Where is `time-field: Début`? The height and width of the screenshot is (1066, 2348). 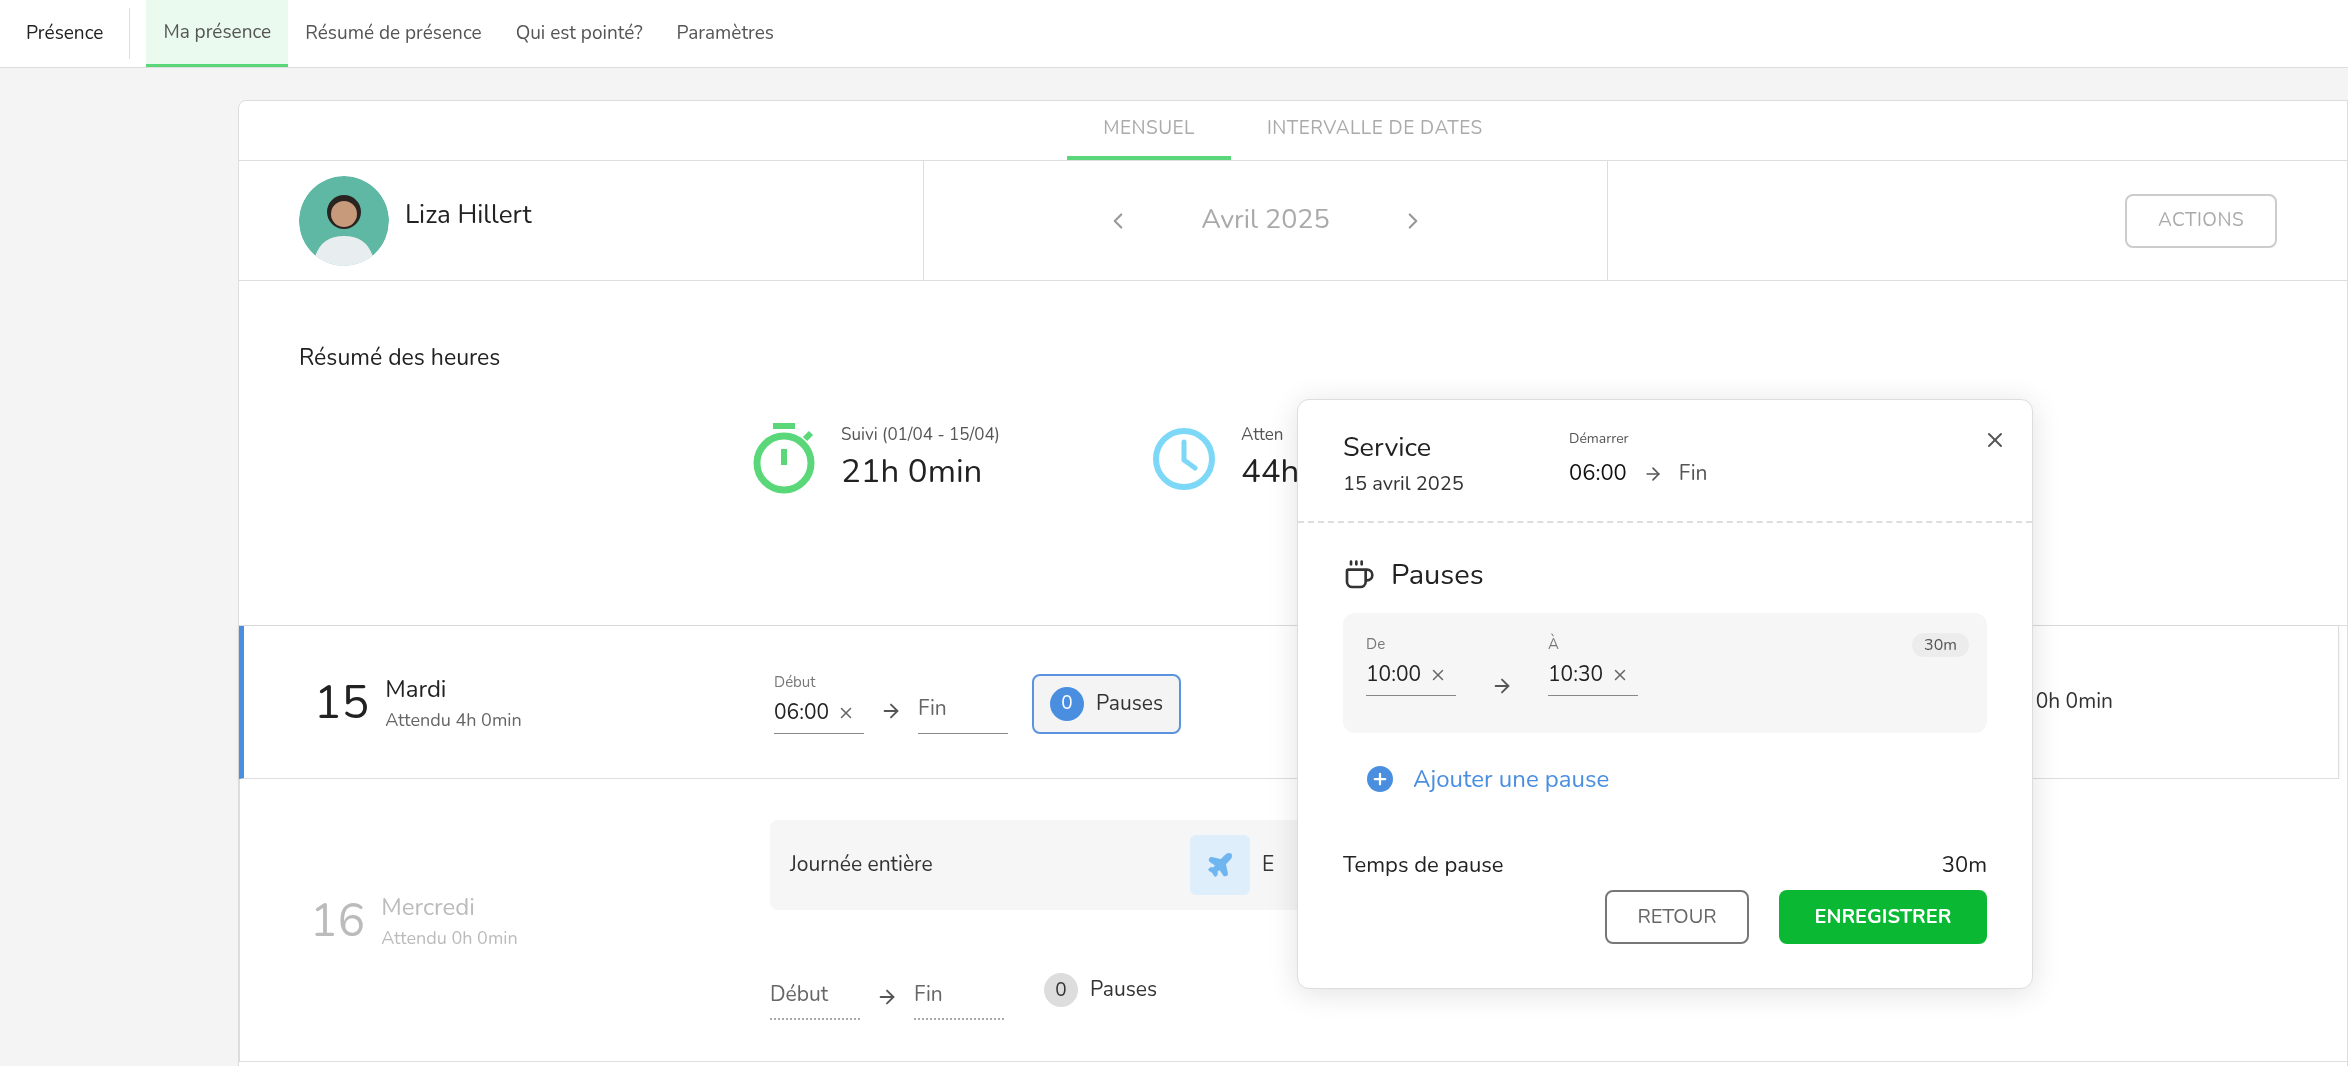 time-field: Début is located at coordinates (815, 999).